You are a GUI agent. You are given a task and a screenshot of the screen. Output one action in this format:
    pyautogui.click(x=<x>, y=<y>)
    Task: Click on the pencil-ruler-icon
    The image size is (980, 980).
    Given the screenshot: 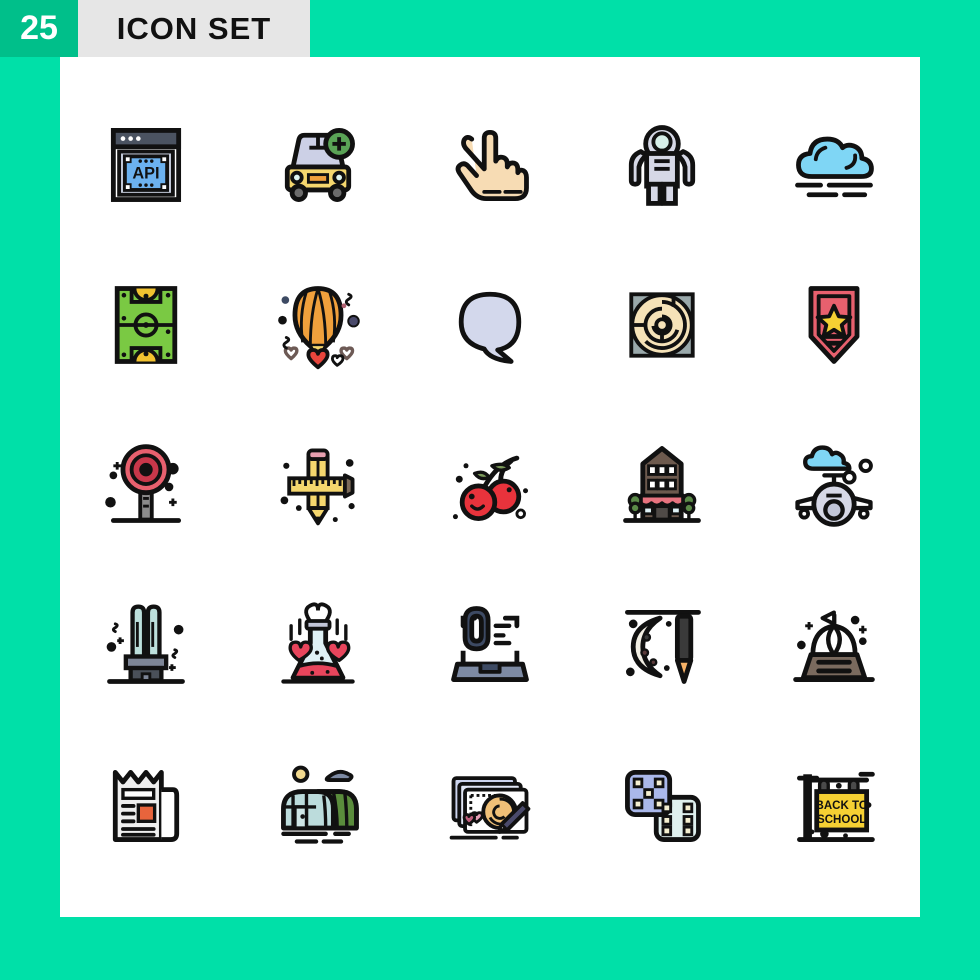 What is the action you would take?
    pyautogui.click(x=317, y=487)
    